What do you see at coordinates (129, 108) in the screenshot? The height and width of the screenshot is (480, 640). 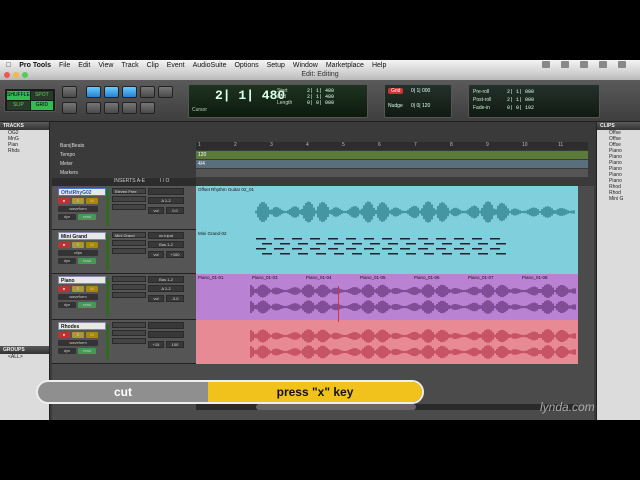 I see `link-icon` at bounding box center [129, 108].